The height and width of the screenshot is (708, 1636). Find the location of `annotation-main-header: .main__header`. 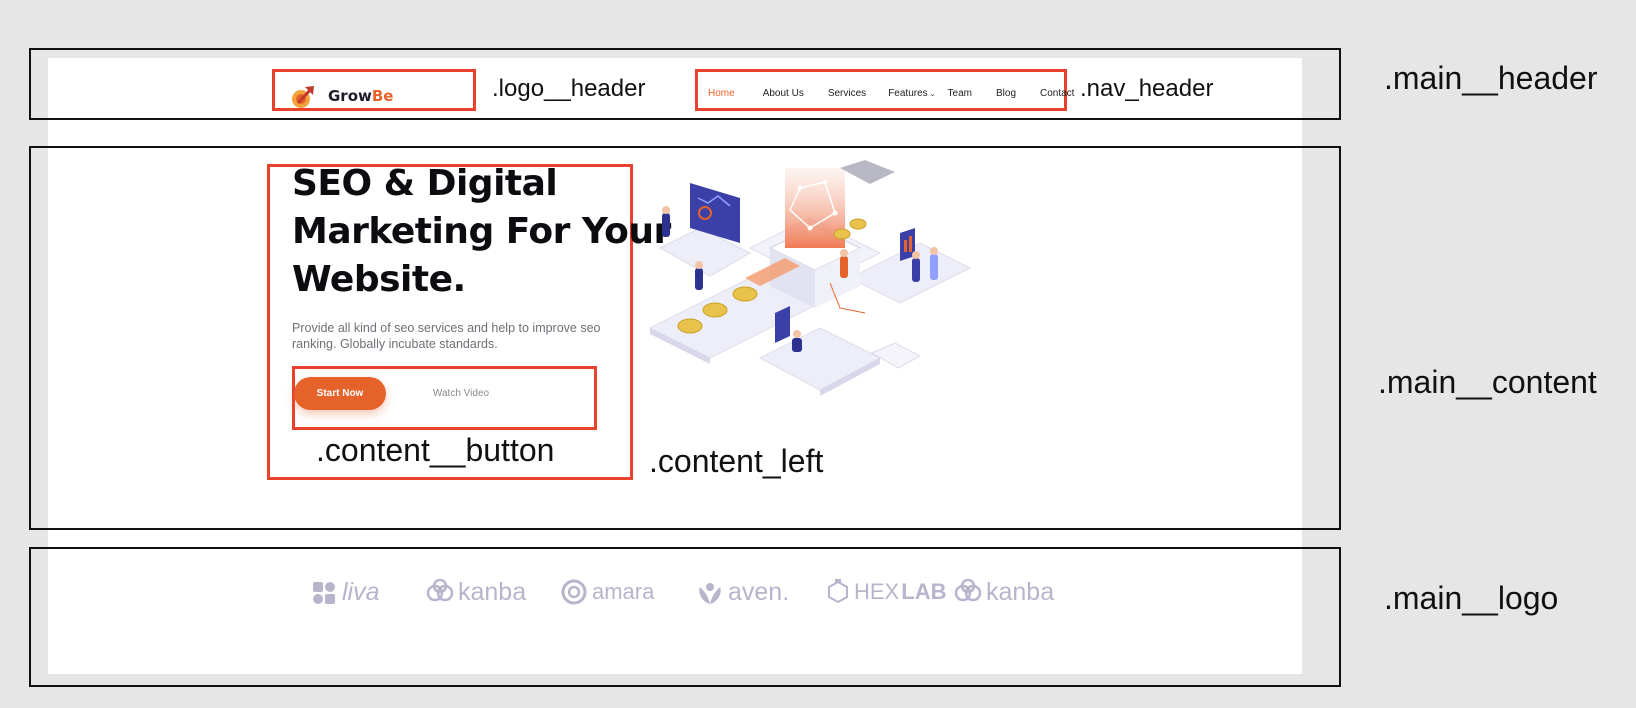

annotation-main-header: .main__header is located at coordinates (1491, 78).